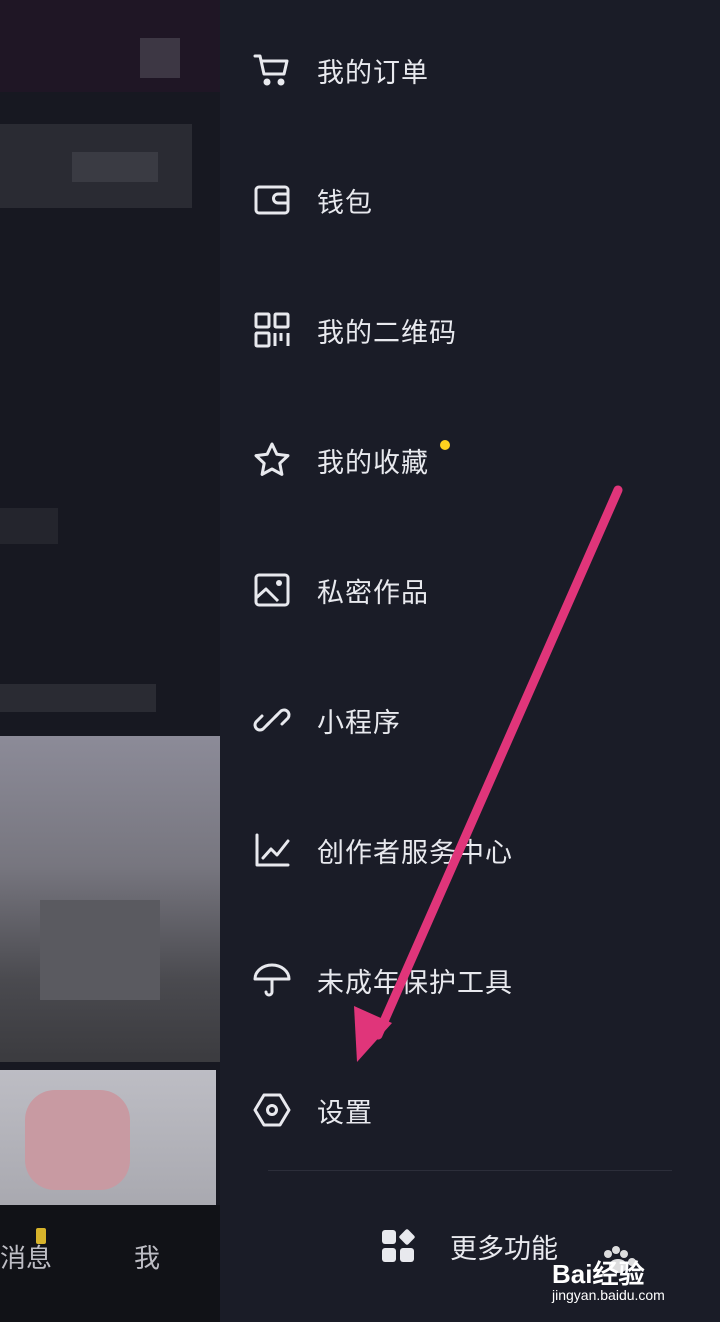 The height and width of the screenshot is (1322, 720). I want to click on menu-label: 钱包, so click(345, 203).